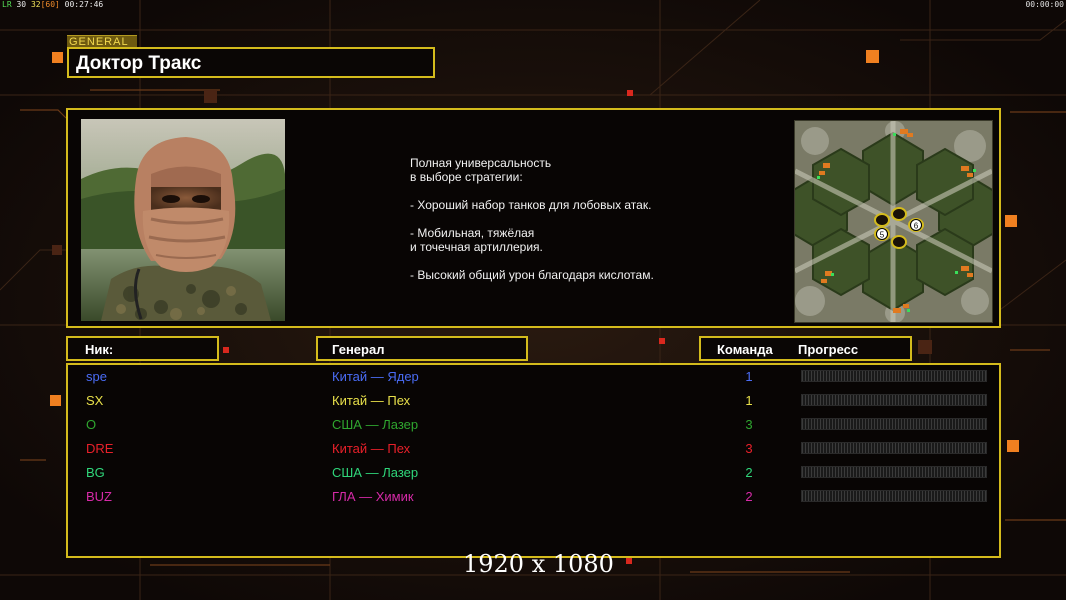 Image resolution: width=1066 pixels, height=600 pixels. Describe the element at coordinates (21, 4) in the screenshot. I see `fps-value: 30` at that location.